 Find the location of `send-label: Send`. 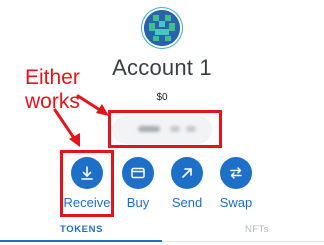

send-label: Send is located at coordinates (187, 202).